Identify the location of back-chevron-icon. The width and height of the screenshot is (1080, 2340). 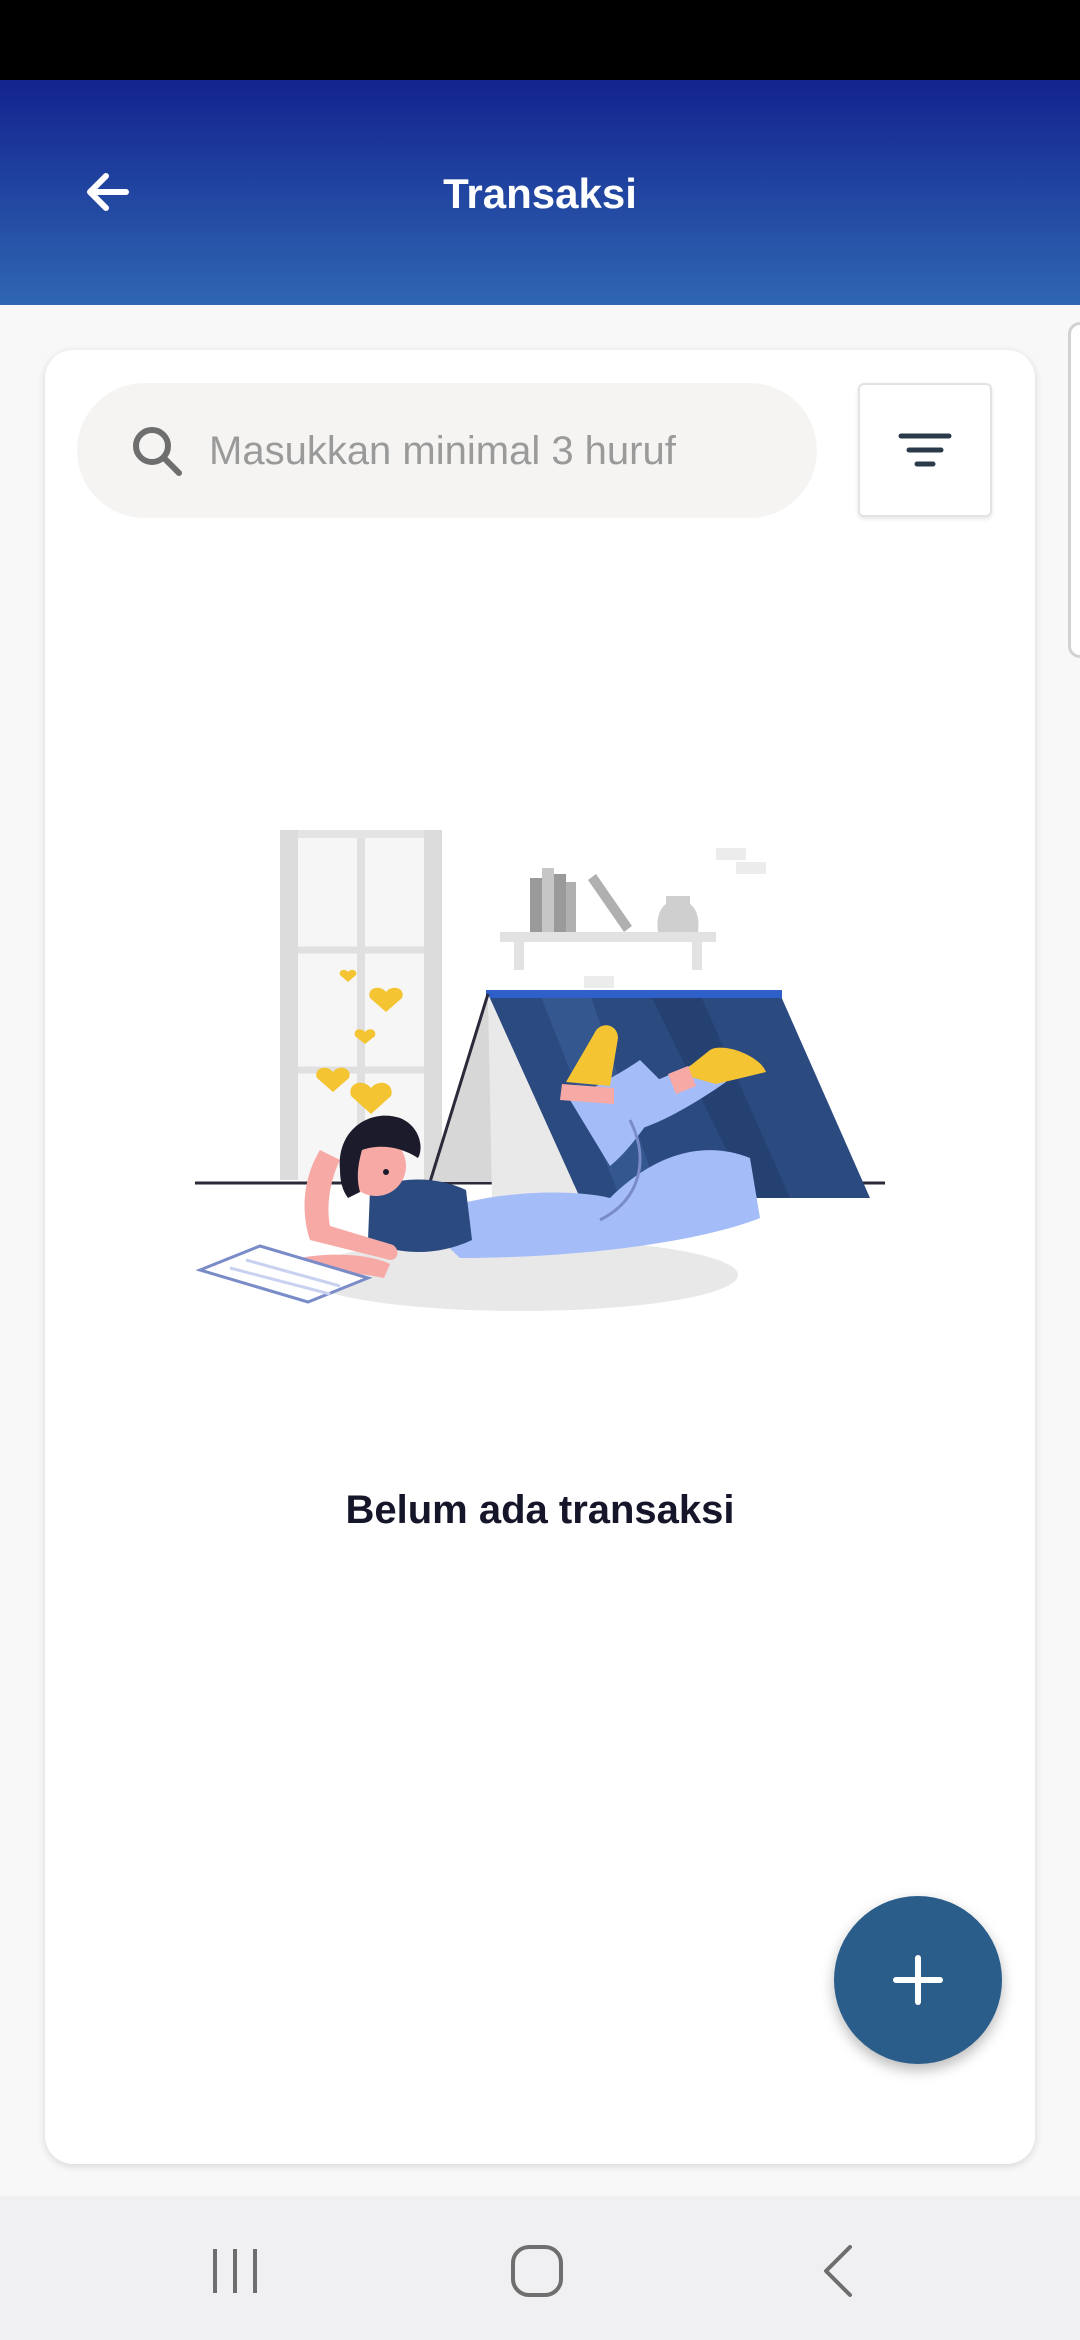
(838, 2271).